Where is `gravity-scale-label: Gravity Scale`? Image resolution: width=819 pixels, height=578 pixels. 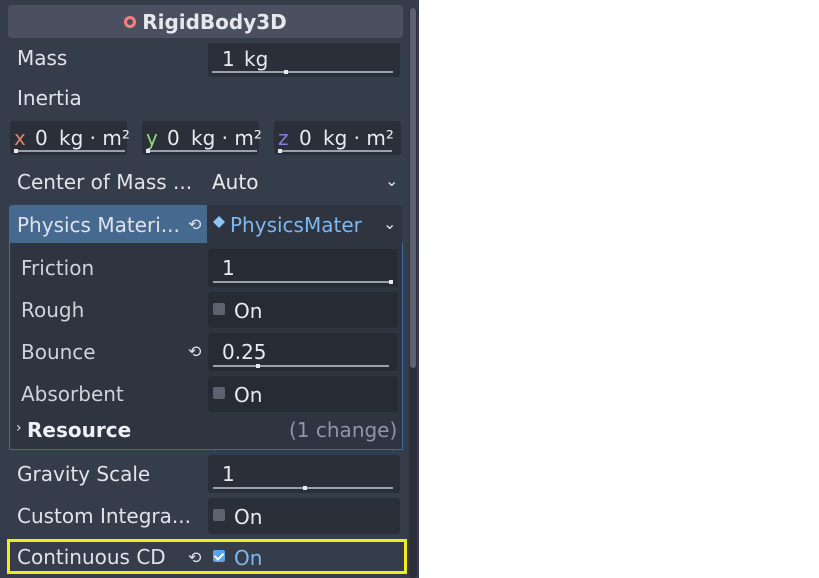
gravity-scale-label: Gravity Scale is located at coordinates (84, 474).